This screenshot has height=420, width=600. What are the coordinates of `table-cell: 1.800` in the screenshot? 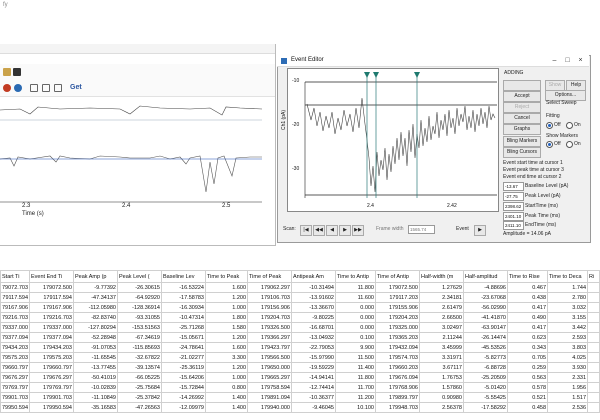 It's located at (226, 317).